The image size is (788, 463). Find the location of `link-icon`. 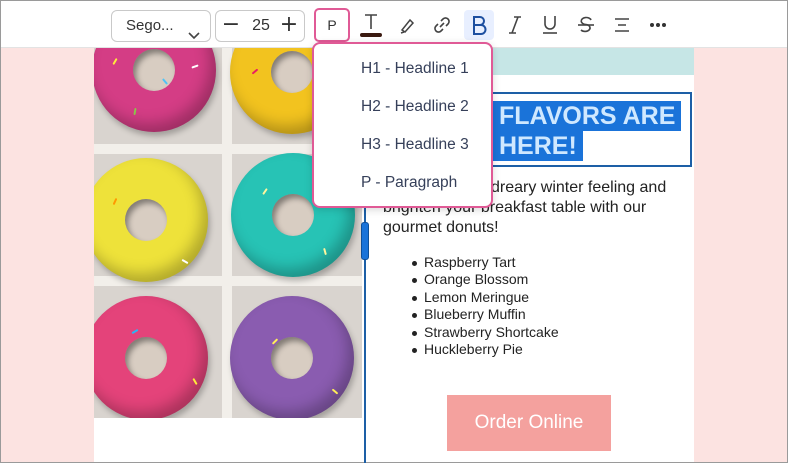

link-icon is located at coordinates (442, 25).